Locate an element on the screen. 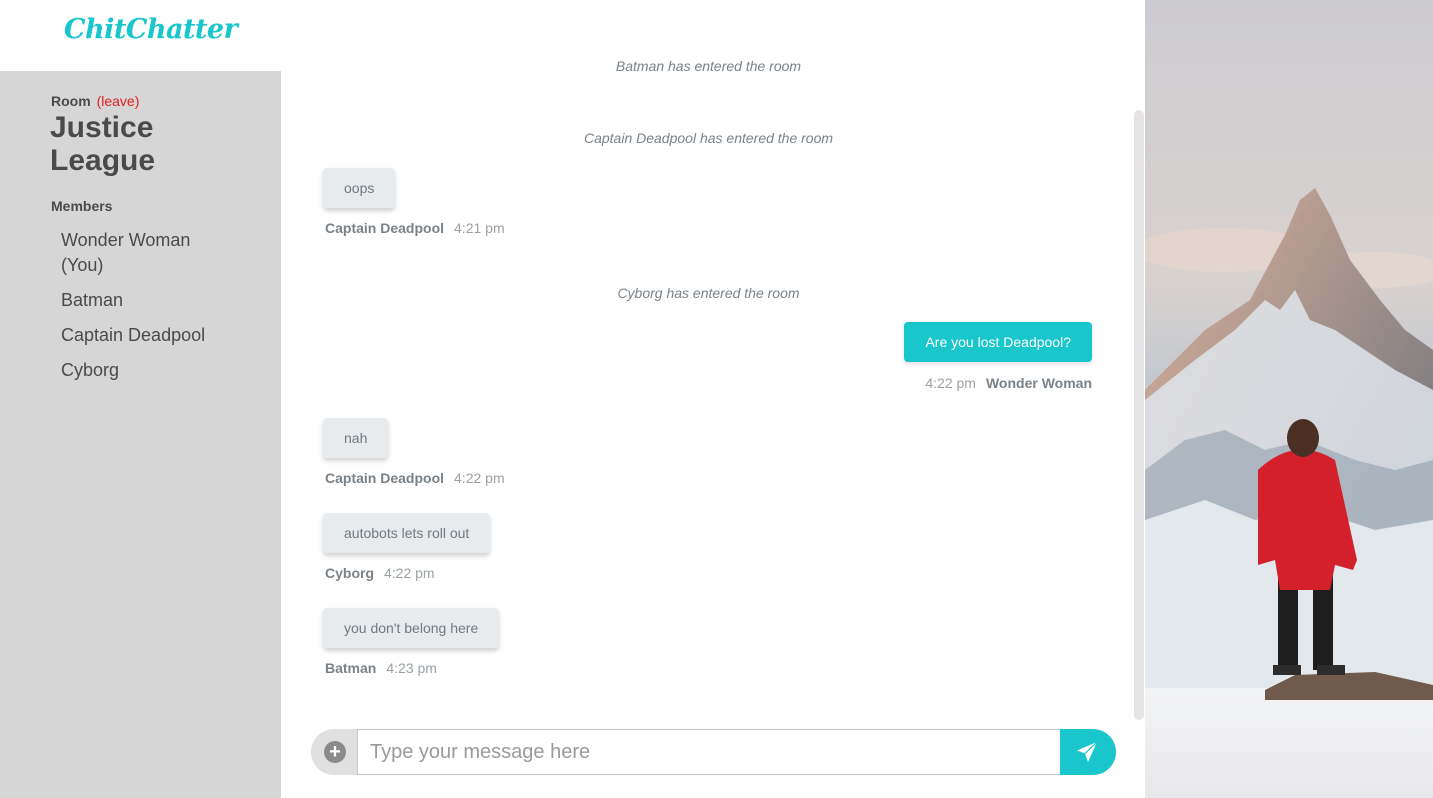 The image size is (1433, 798). paper-plane-icon is located at coordinates (1087, 751).